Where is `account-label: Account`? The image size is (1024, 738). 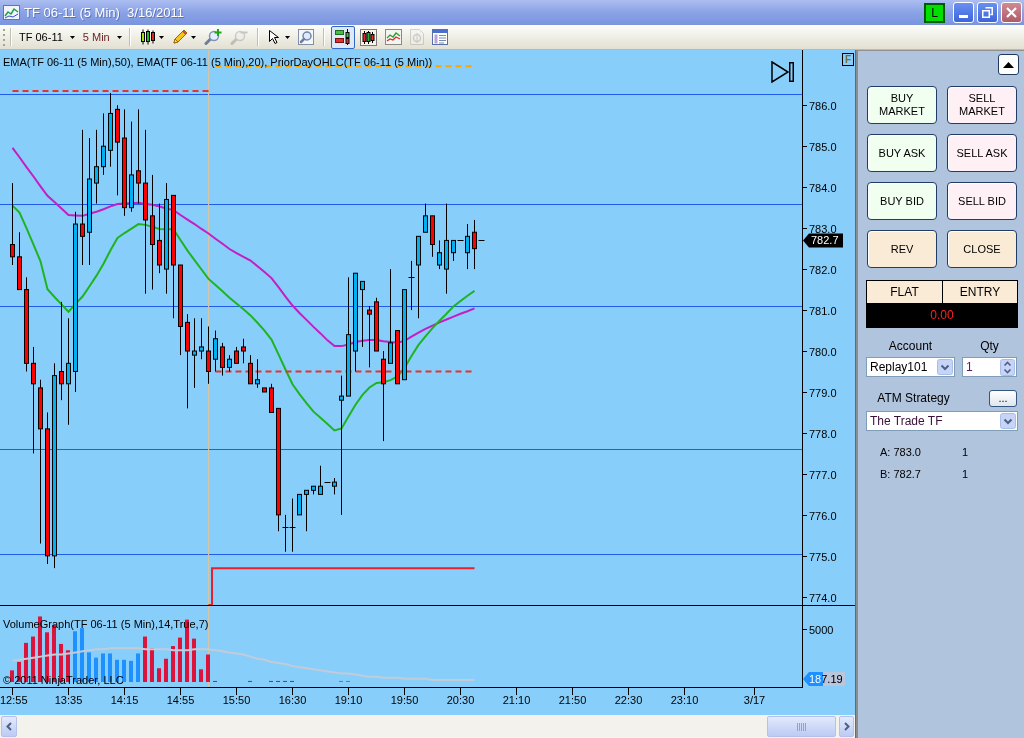 account-label: Account is located at coordinates (910, 346).